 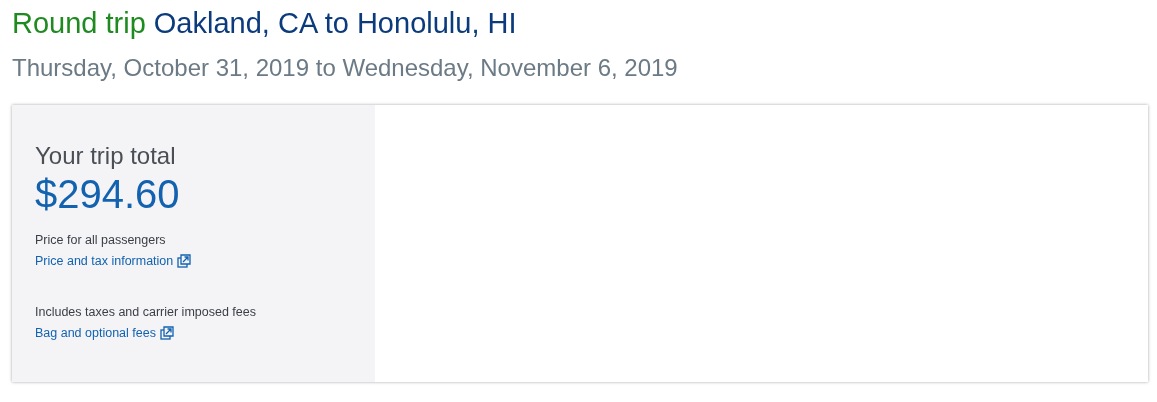 I want to click on info-link: Bag and optional fees, so click(x=104, y=333).